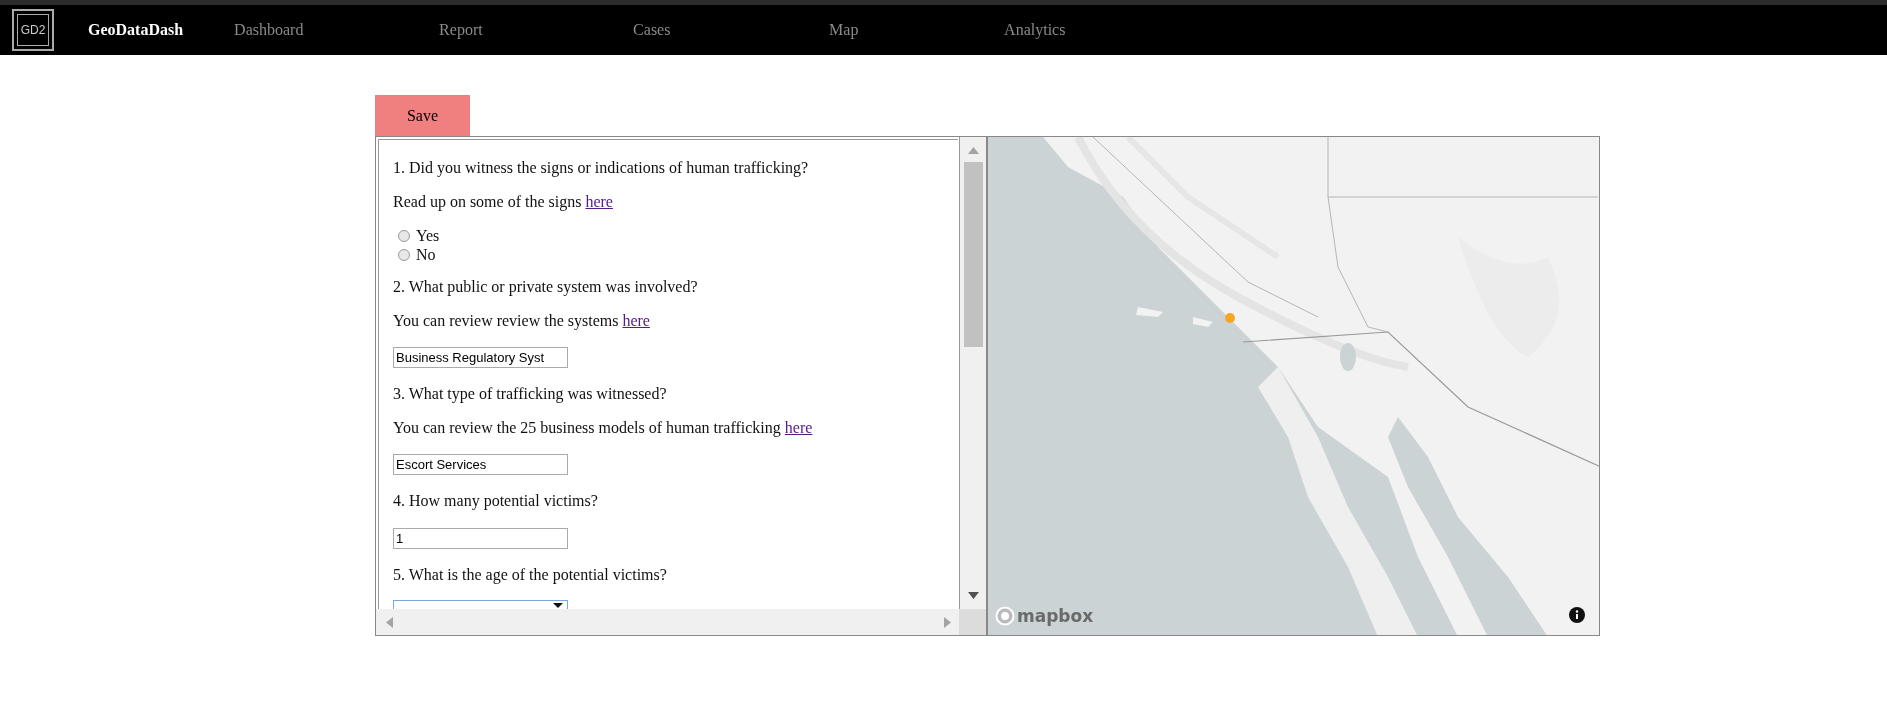  What do you see at coordinates (652, 29) in the screenshot?
I see `nav-link: Cases` at bounding box center [652, 29].